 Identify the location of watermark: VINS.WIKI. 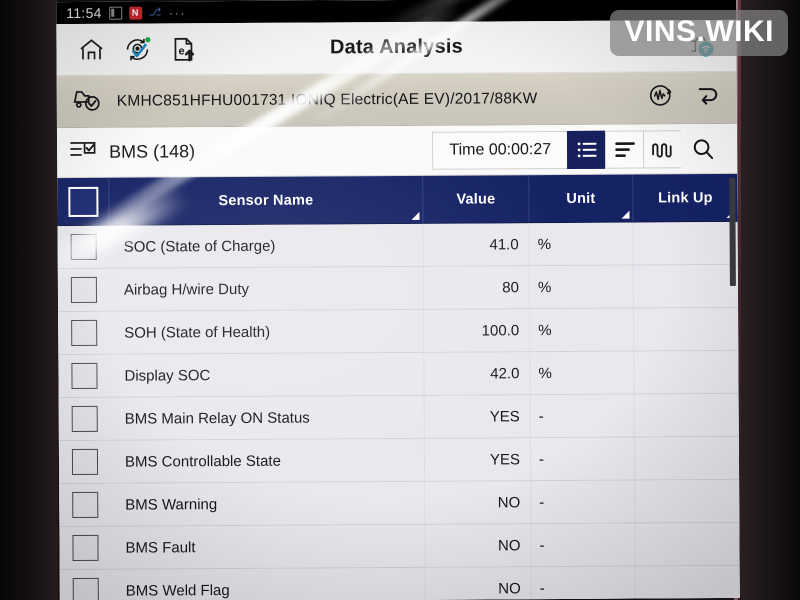
(699, 33).